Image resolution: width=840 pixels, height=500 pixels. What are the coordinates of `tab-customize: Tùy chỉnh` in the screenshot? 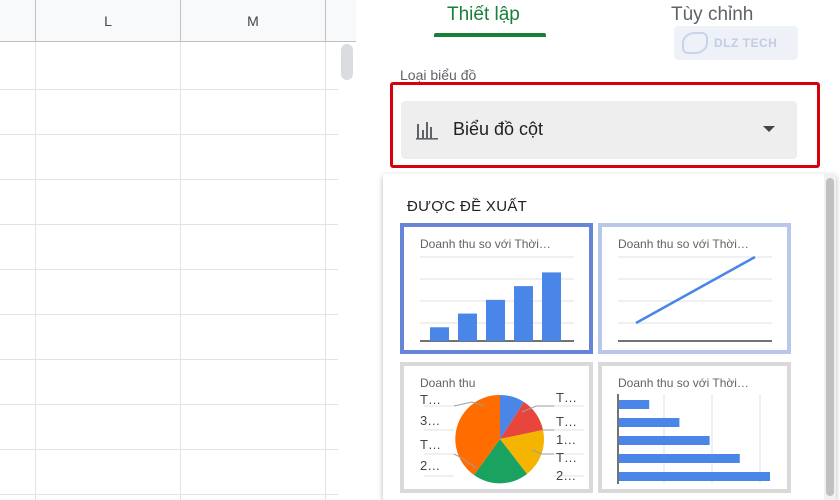 It's located at (712, 15).